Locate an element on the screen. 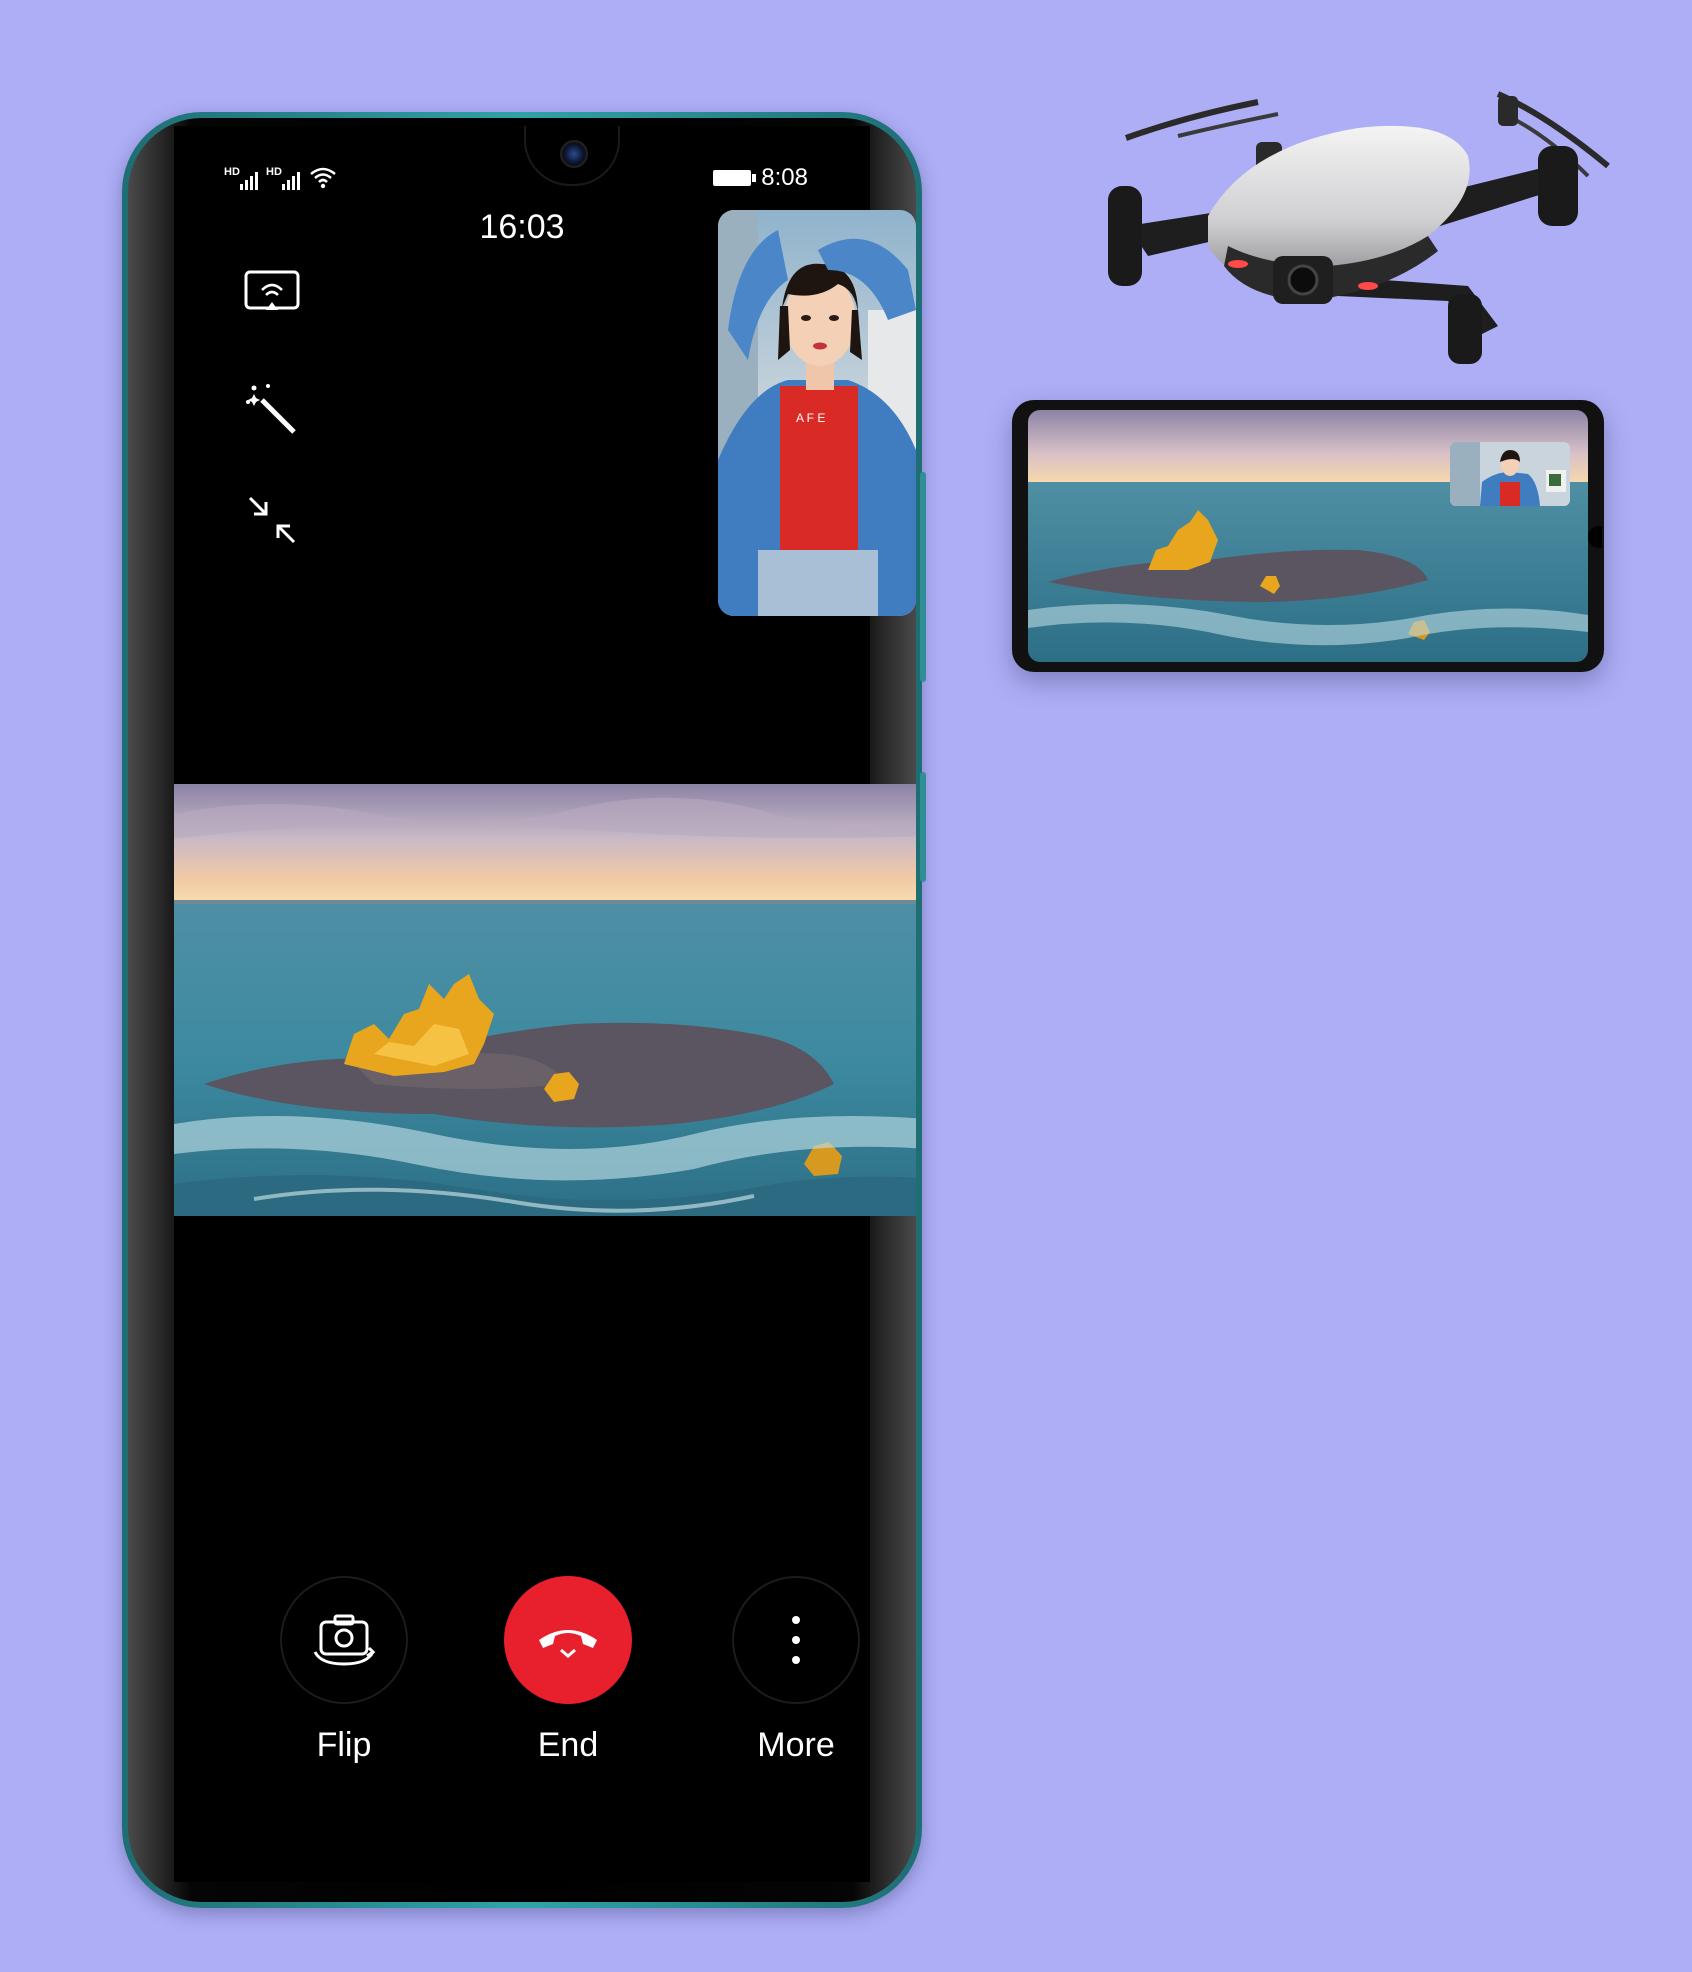 This screenshot has height=1972, width=1692. end-label: End is located at coordinates (568, 1745).